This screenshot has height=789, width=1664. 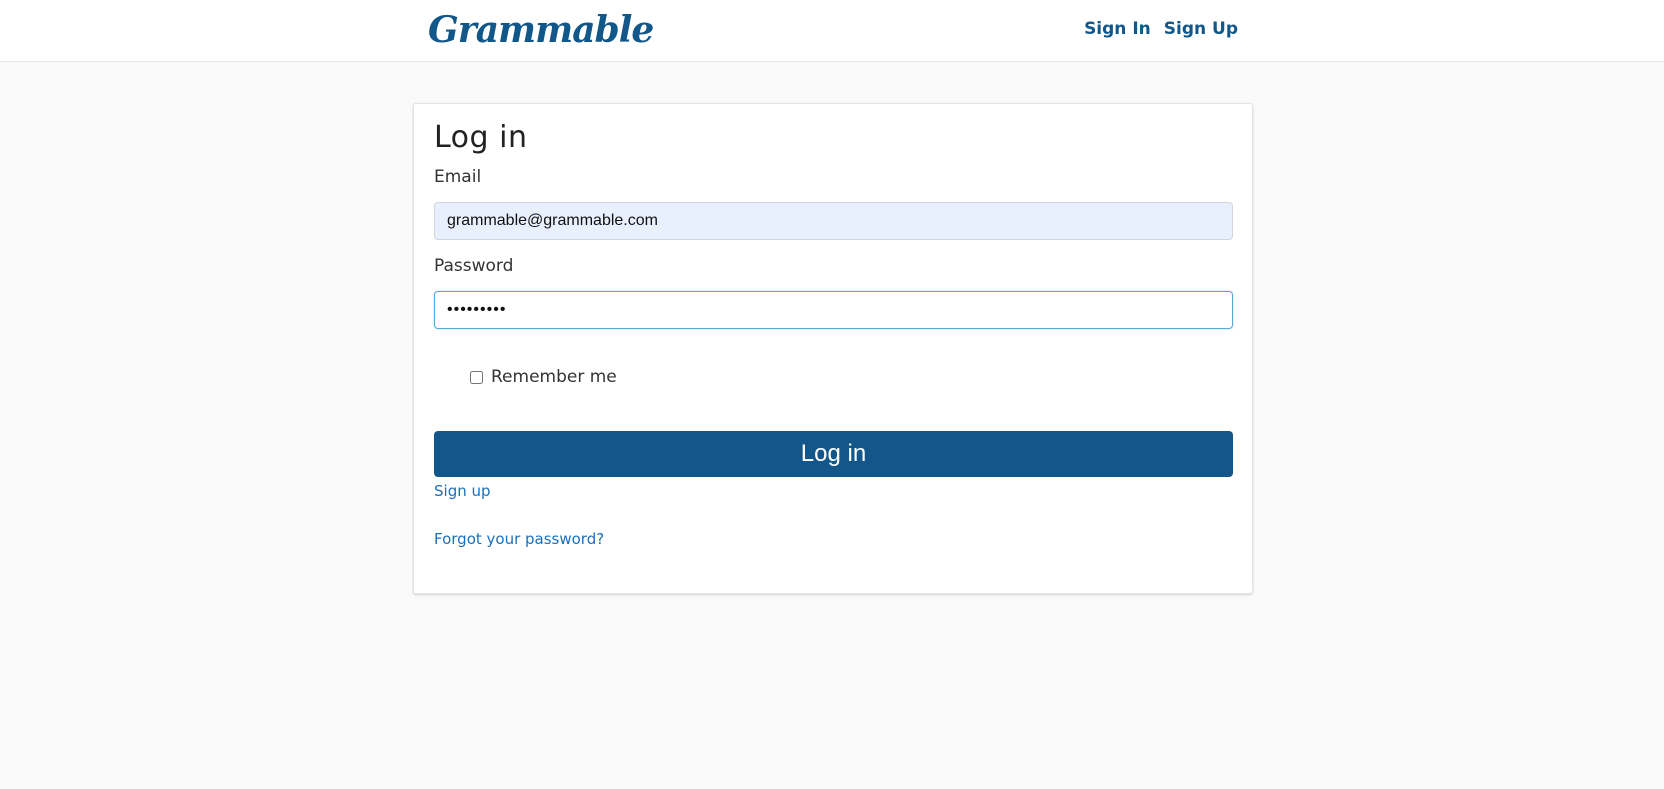 What do you see at coordinates (519, 539) in the screenshot?
I see `forgot-password-link: Forgot your password?` at bounding box center [519, 539].